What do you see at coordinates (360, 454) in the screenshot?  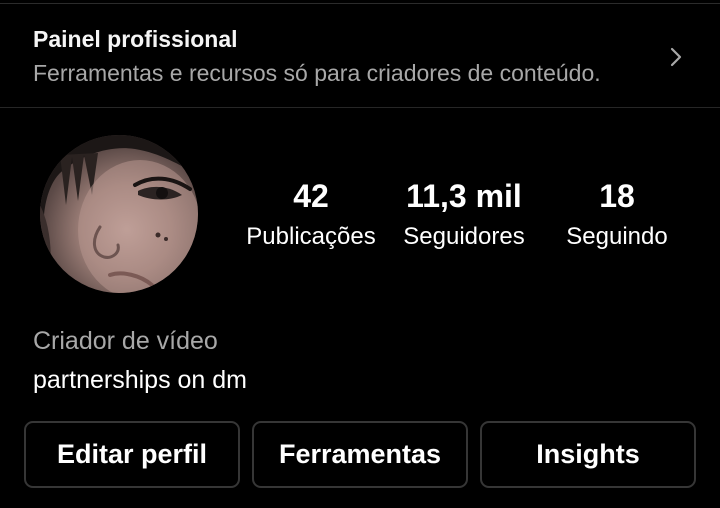 I see `tools-button: Ferramentas` at bounding box center [360, 454].